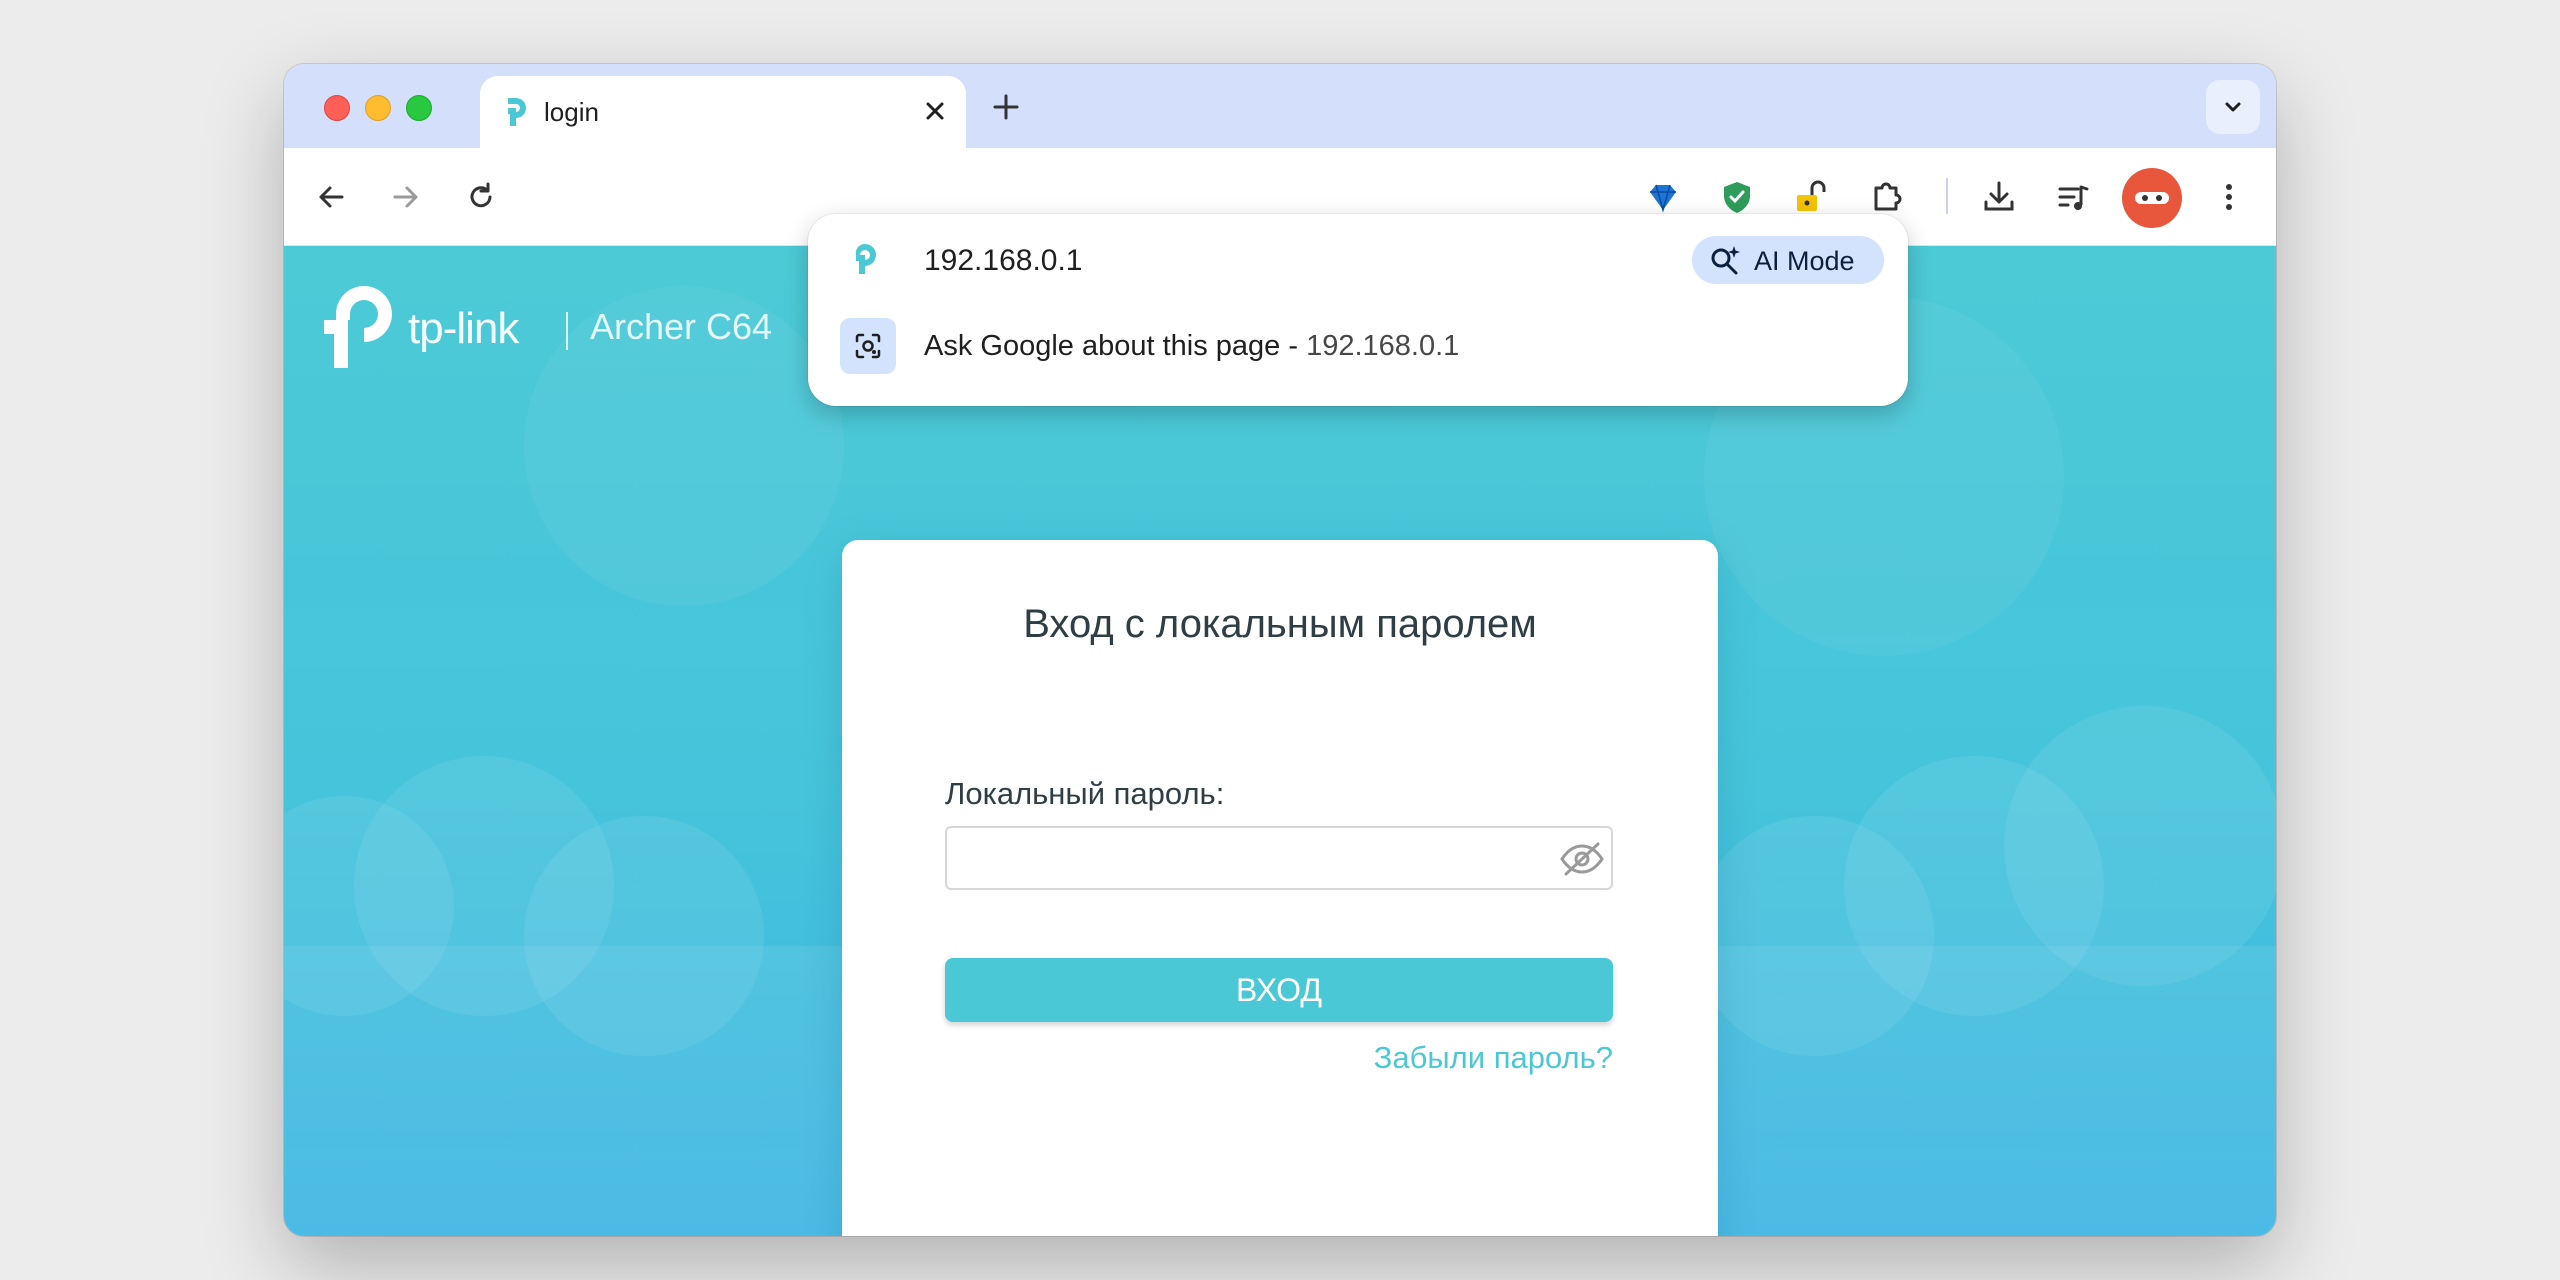 This screenshot has width=2560, height=1280. I want to click on forgot-password-link: Забыли пароль?, so click(1493, 1058).